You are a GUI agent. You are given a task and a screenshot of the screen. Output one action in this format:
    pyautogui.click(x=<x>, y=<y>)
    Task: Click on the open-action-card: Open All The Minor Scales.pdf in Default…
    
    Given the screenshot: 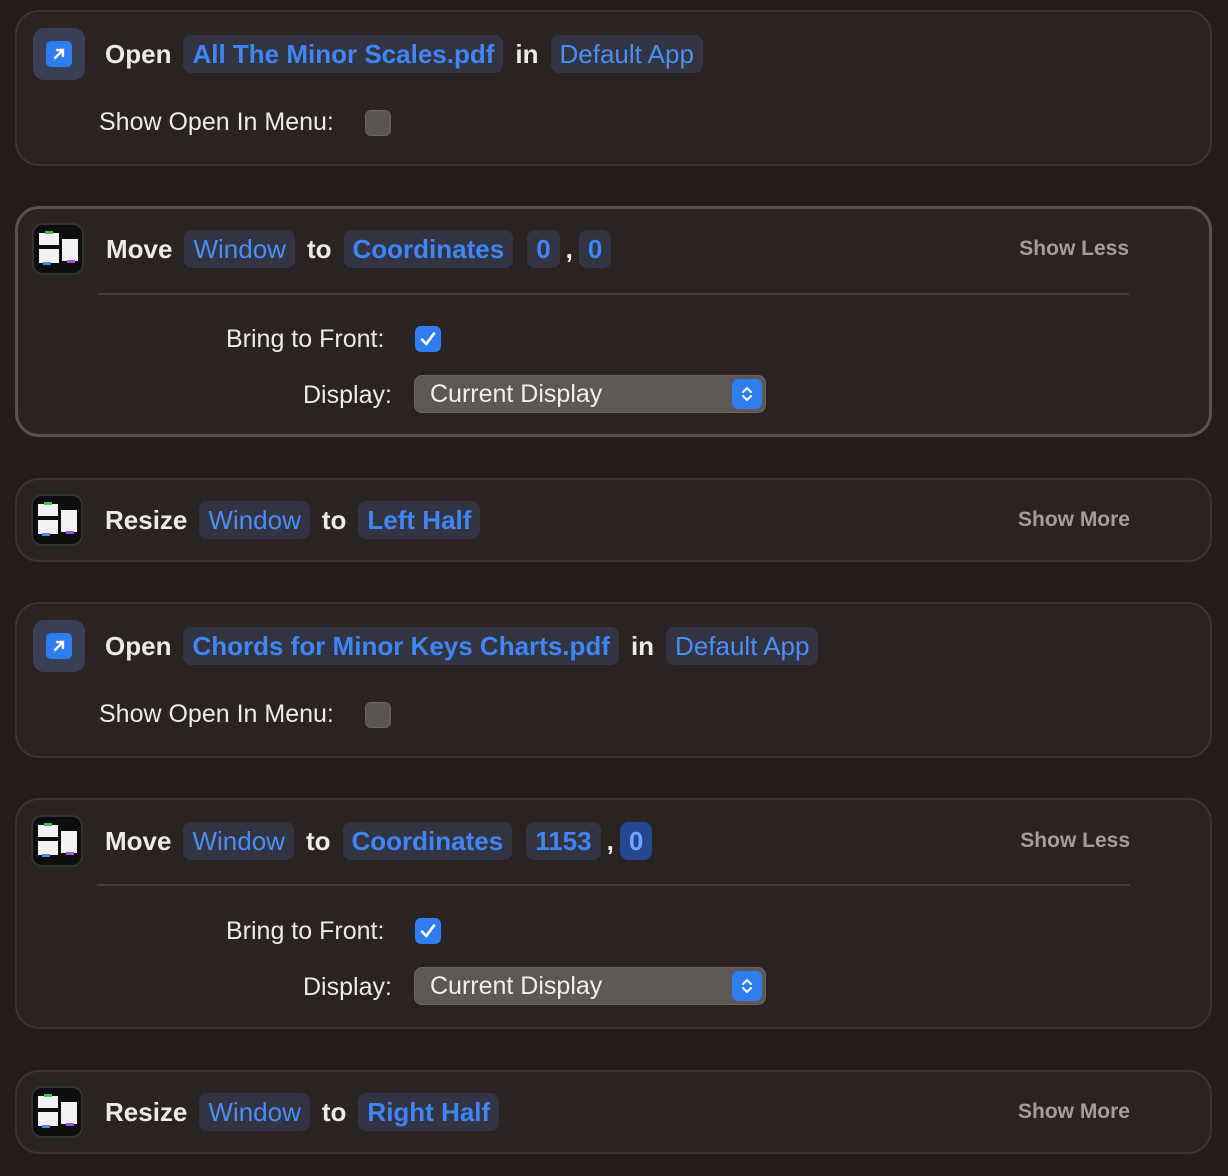 What is the action you would take?
    pyautogui.click(x=613, y=88)
    